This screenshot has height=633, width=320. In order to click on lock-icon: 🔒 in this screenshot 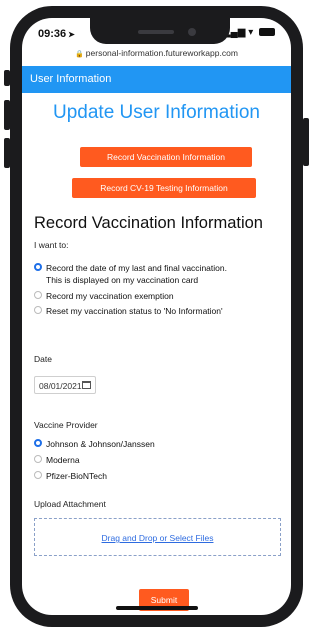, I will do `click(79, 54)`.